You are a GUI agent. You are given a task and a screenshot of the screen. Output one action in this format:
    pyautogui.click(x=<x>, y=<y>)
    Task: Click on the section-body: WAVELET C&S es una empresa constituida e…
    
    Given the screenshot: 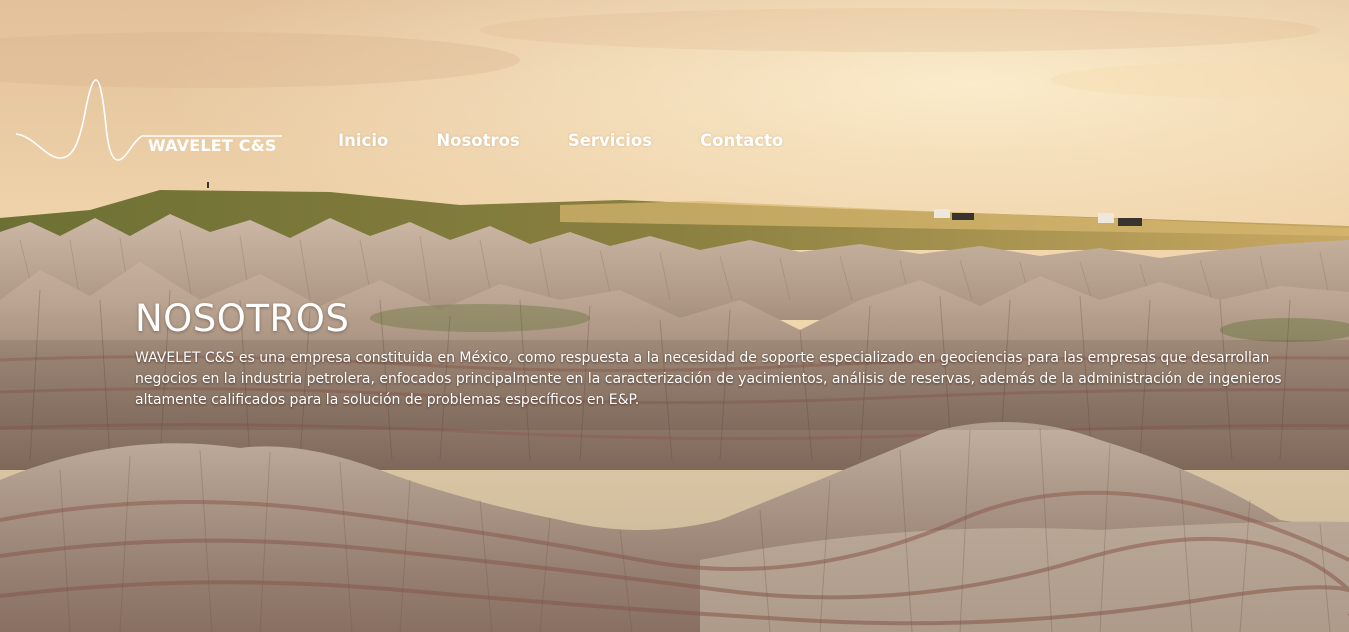 What is the action you would take?
    pyautogui.click(x=708, y=379)
    